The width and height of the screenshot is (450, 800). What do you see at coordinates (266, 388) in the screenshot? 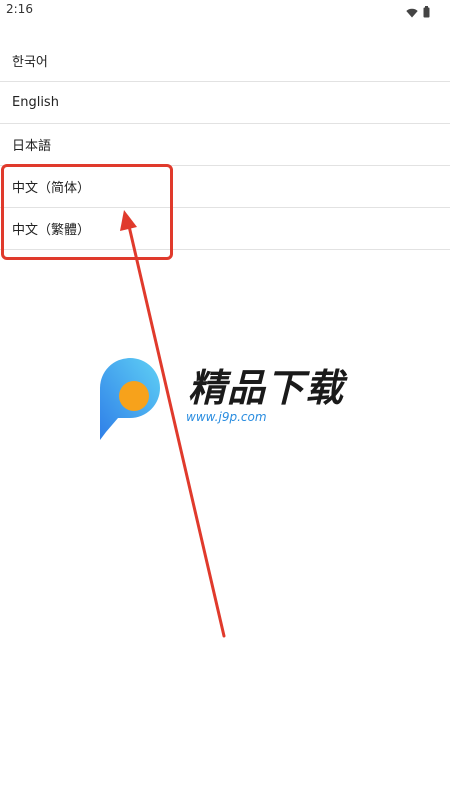
I see `watermark-title: 精品下载` at bounding box center [266, 388].